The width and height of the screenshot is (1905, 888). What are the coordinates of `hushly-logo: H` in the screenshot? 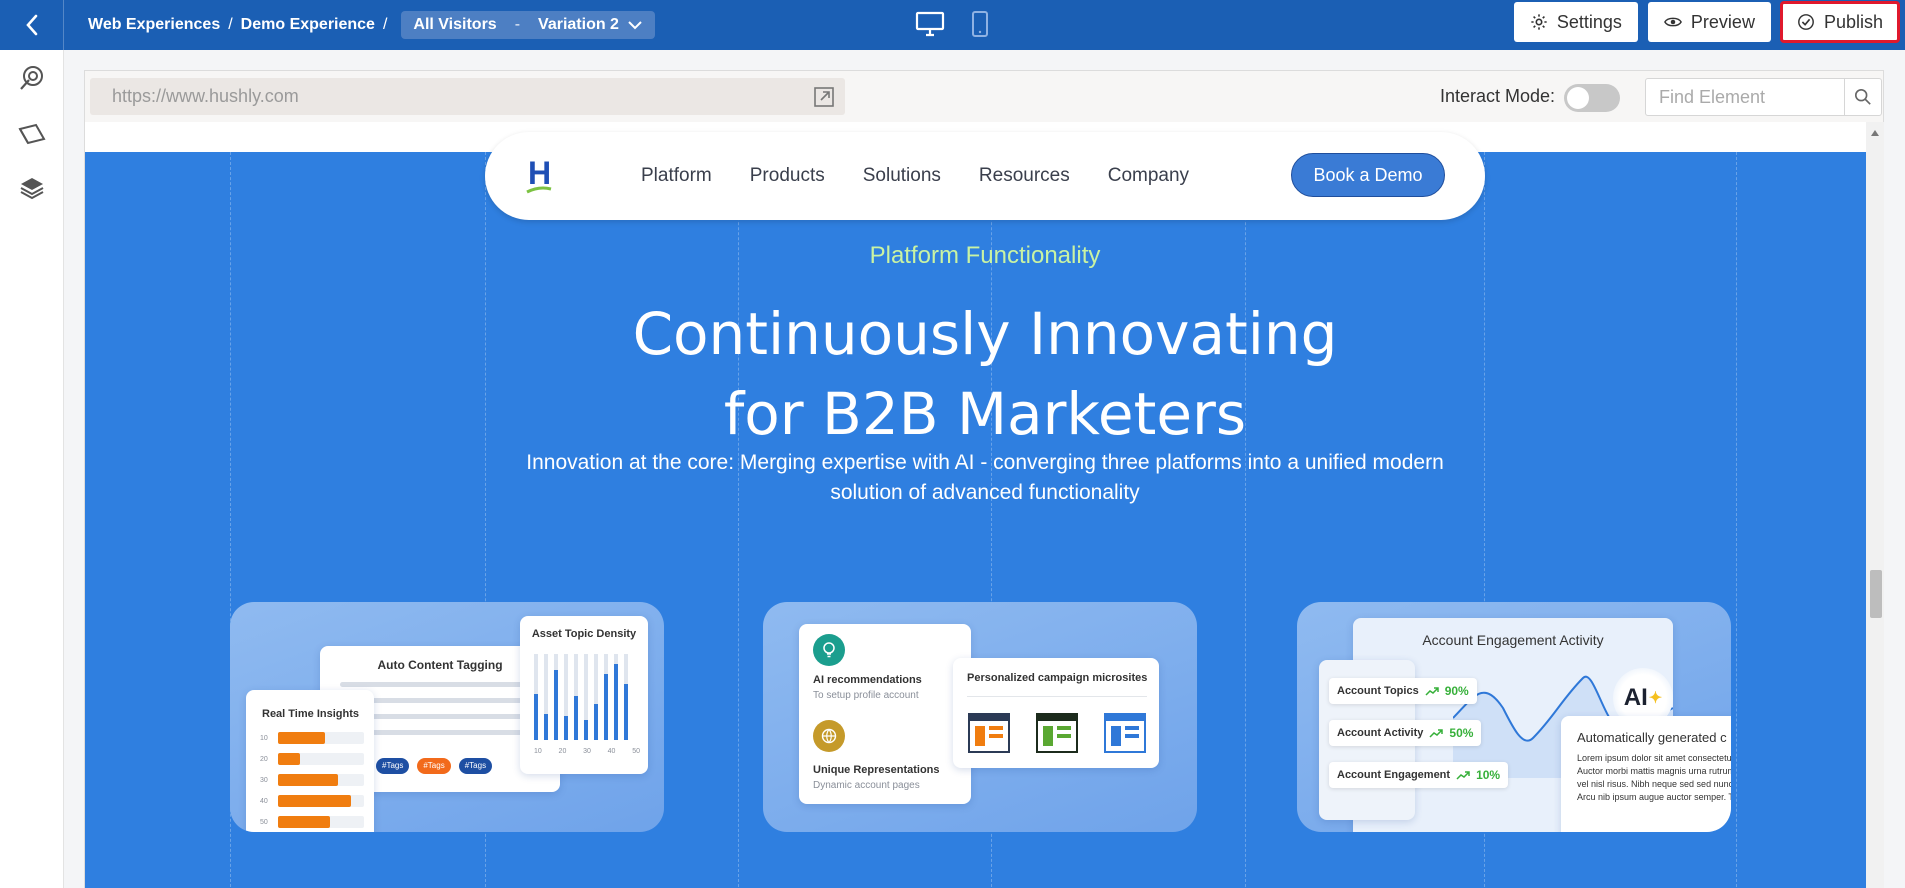 It's located at (541, 178).